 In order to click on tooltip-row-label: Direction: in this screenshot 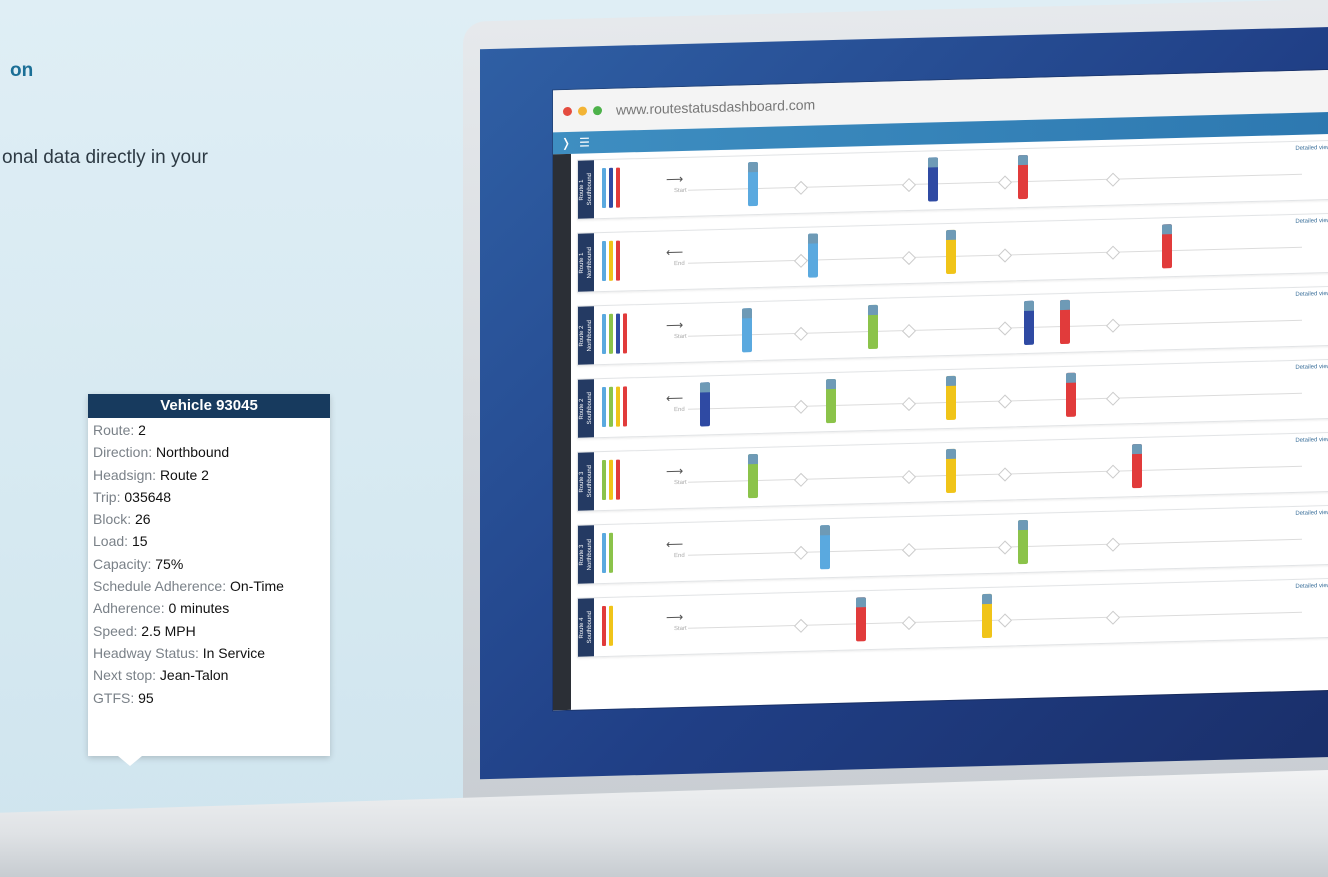, I will do `click(123, 452)`.